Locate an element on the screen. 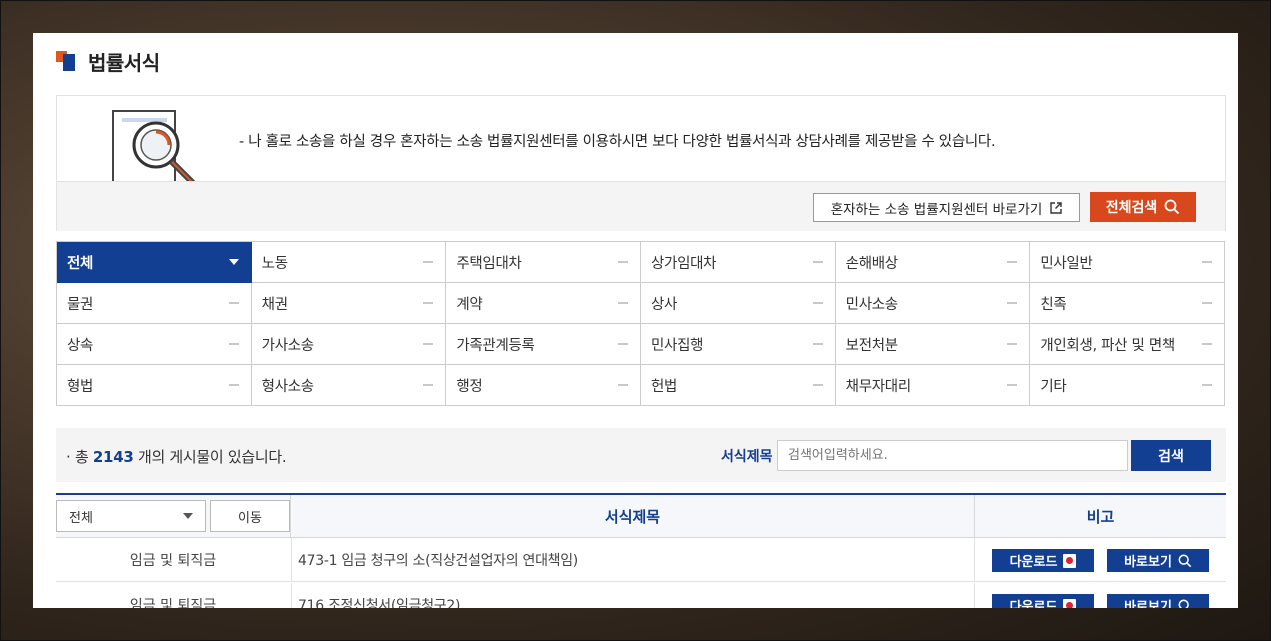 This screenshot has width=1271, height=641. move-button-label: 이동 is located at coordinates (250, 518).